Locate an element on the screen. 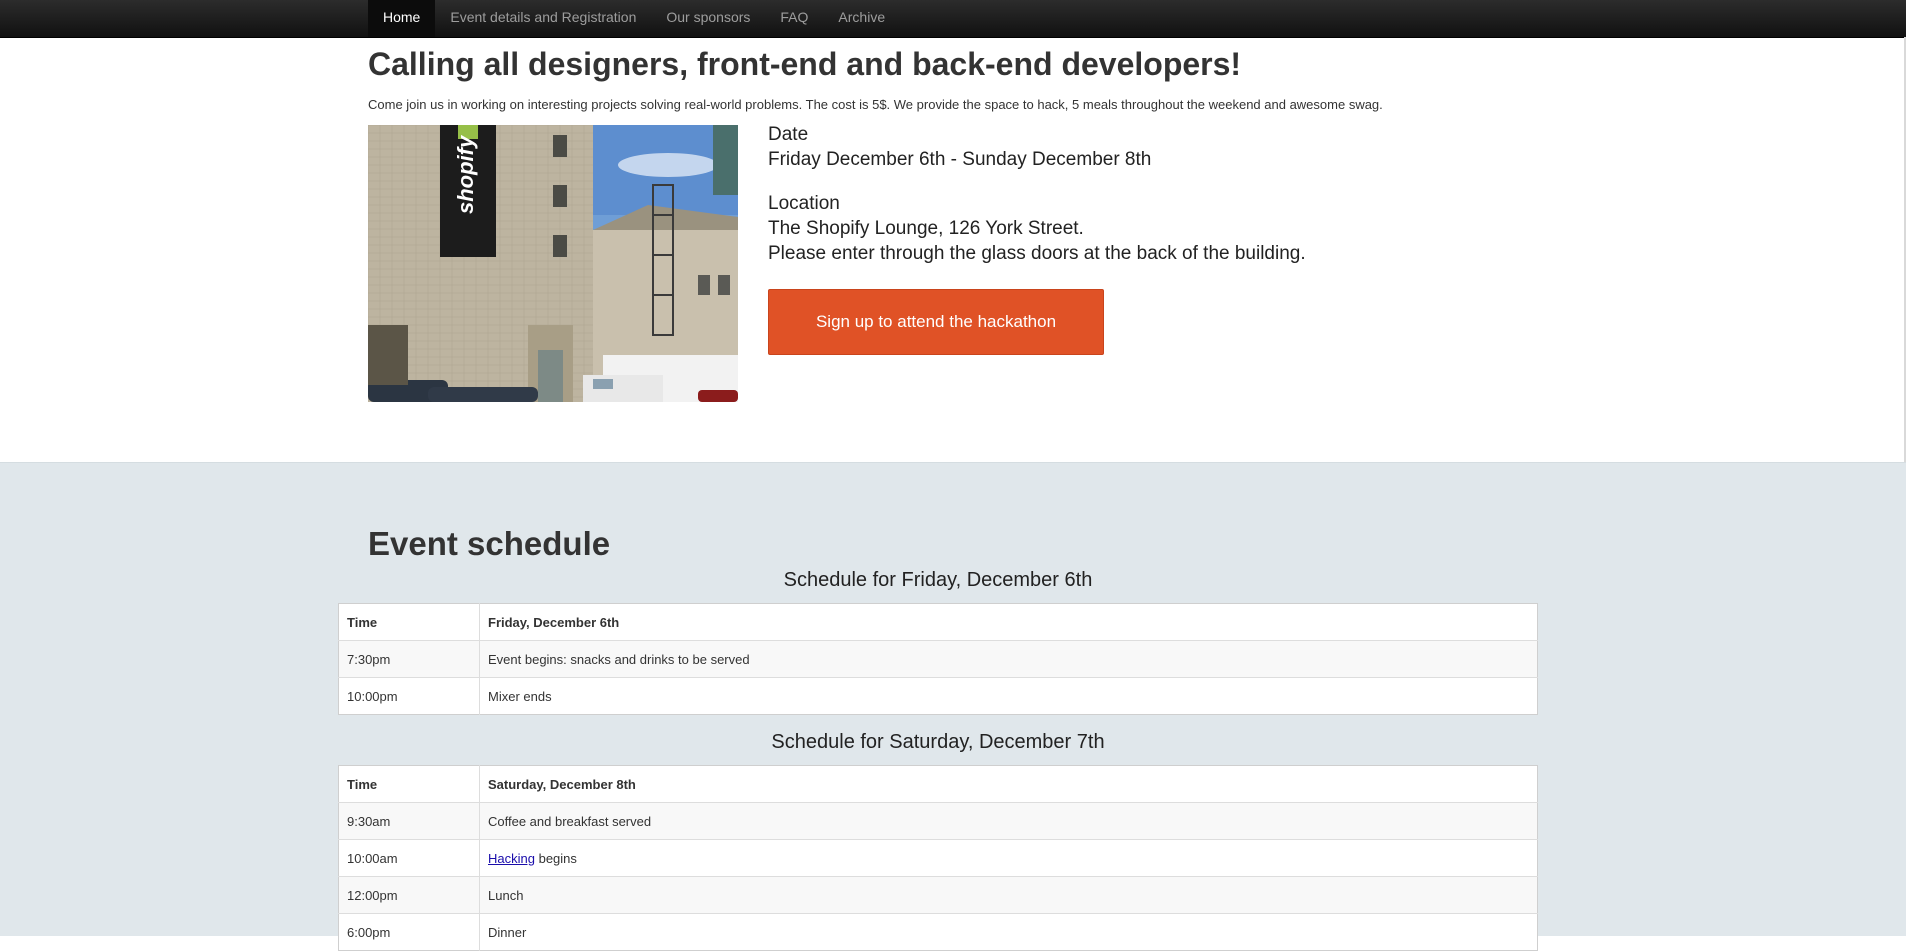 The image size is (1906, 951). row-time: 7:30pm is located at coordinates (409, 659).